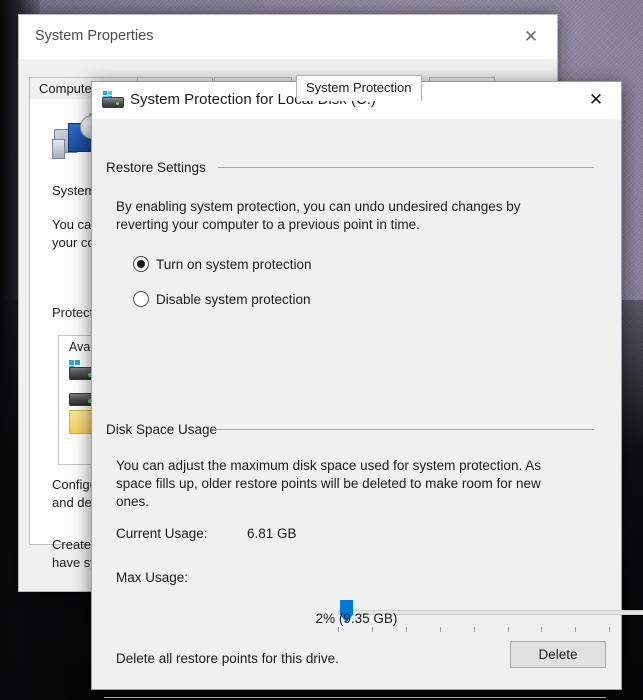 The width and height of the screenshot is (643, 700). I want to click on current-usage-value: 6.81 GB, so click(272, 533).